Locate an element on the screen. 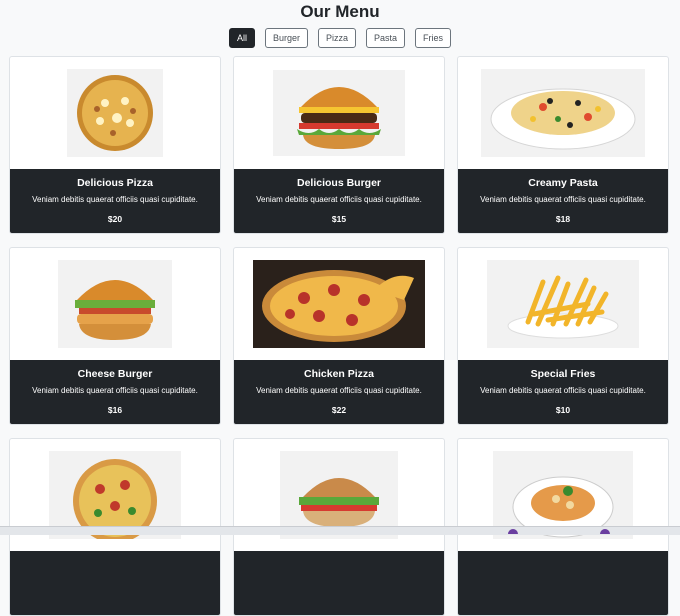 The width and height of the screenshot is (680, 616). item-price: $15 is located at coordinates (339, 218).